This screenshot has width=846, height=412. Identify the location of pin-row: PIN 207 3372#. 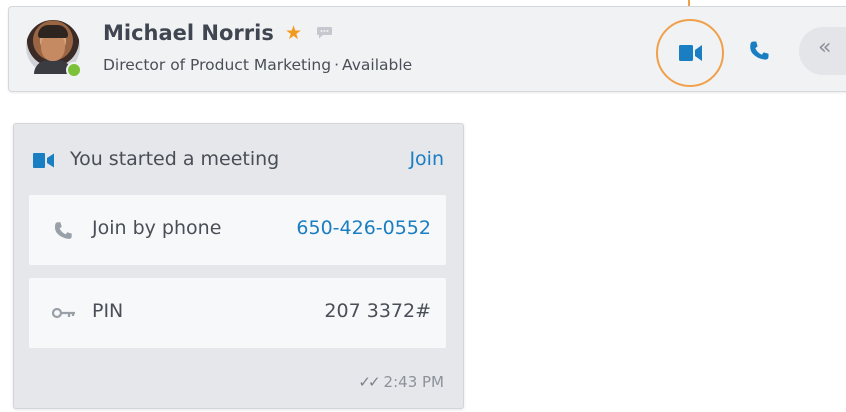
(237, 313).